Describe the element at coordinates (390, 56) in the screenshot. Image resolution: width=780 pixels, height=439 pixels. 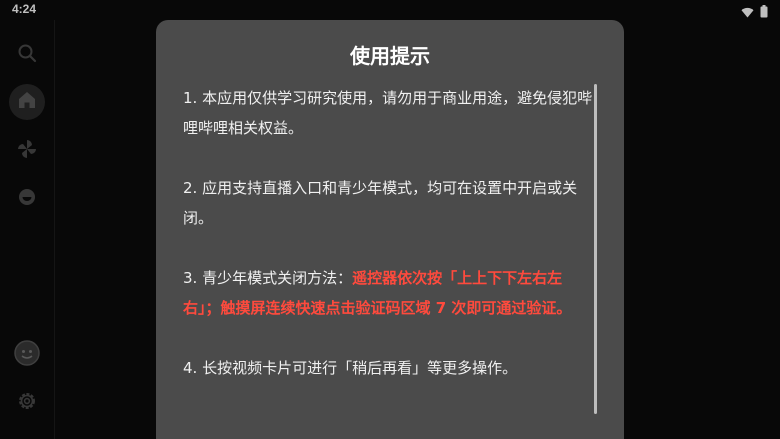
I see `dialog-title: 使用提示` at that location.